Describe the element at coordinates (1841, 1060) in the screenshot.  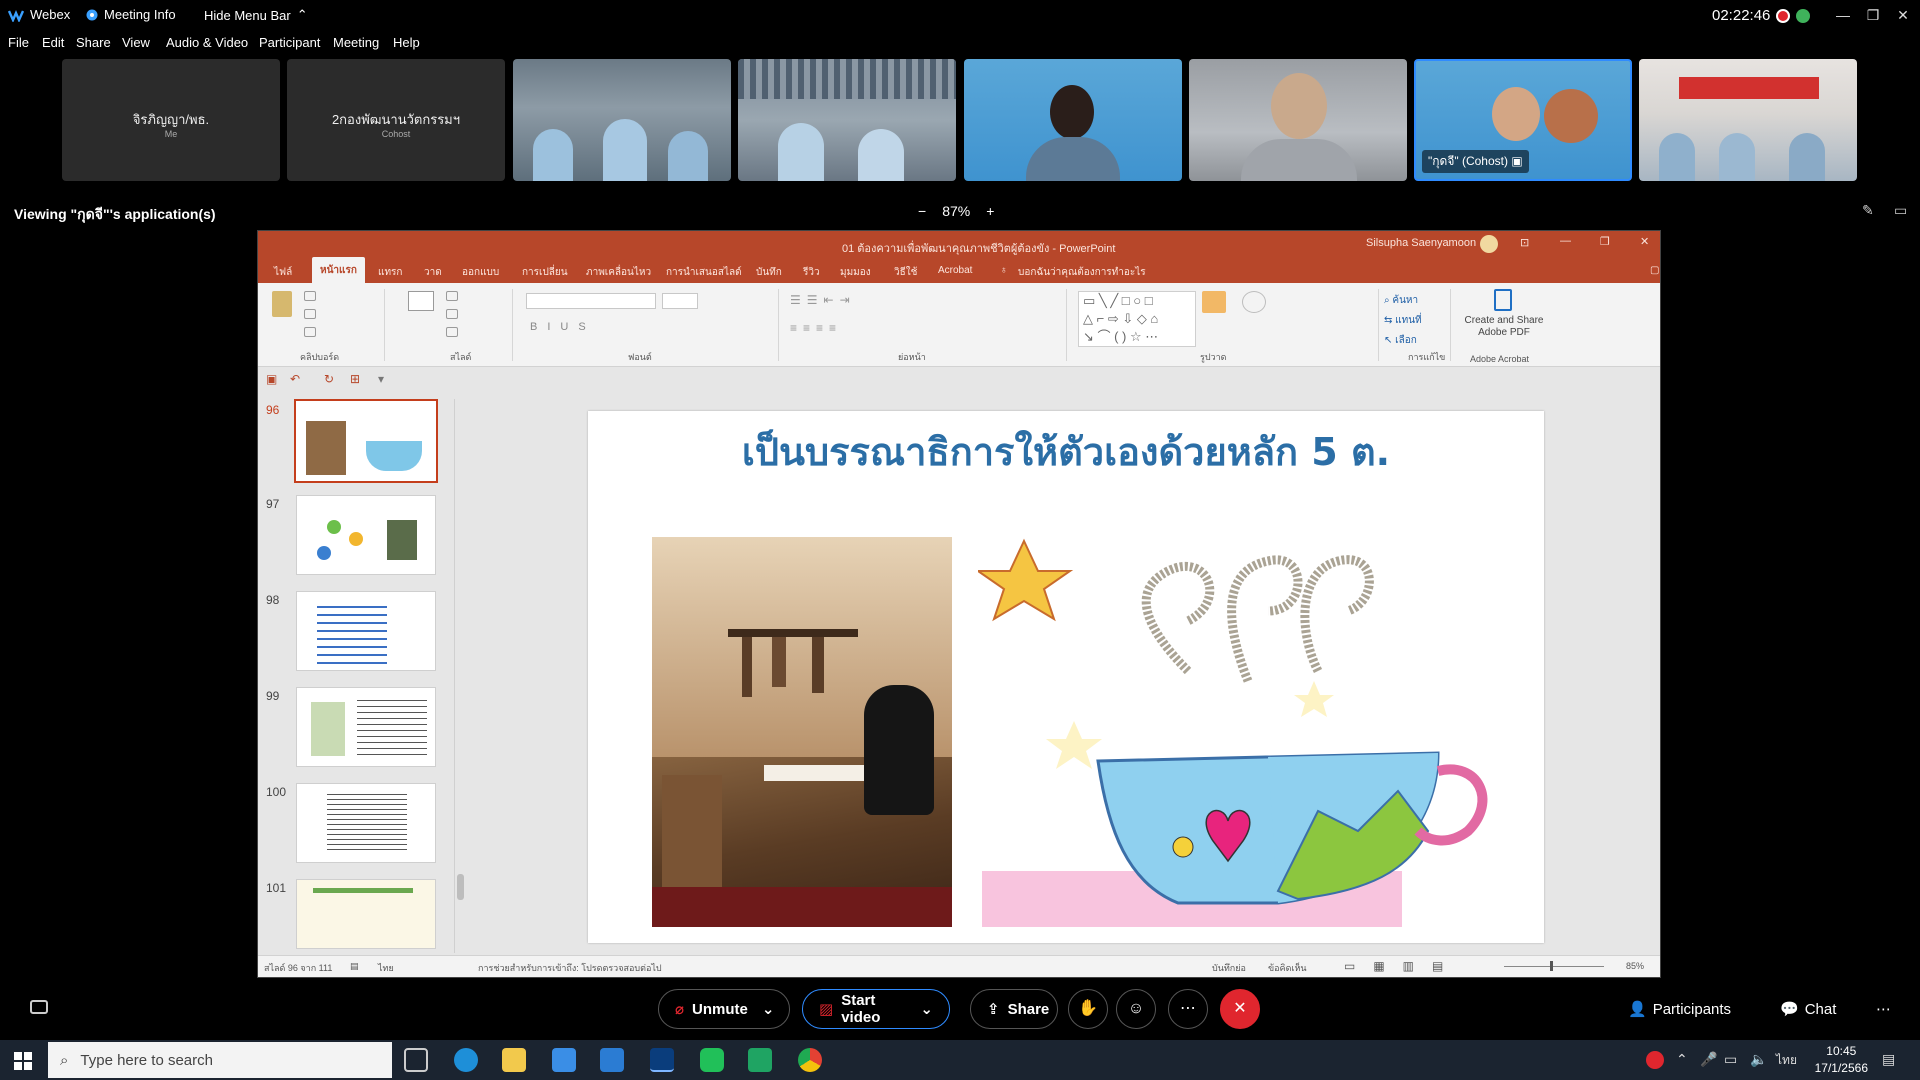
I see `taskbar-clock: 10:45 17/1/2566` at that location.